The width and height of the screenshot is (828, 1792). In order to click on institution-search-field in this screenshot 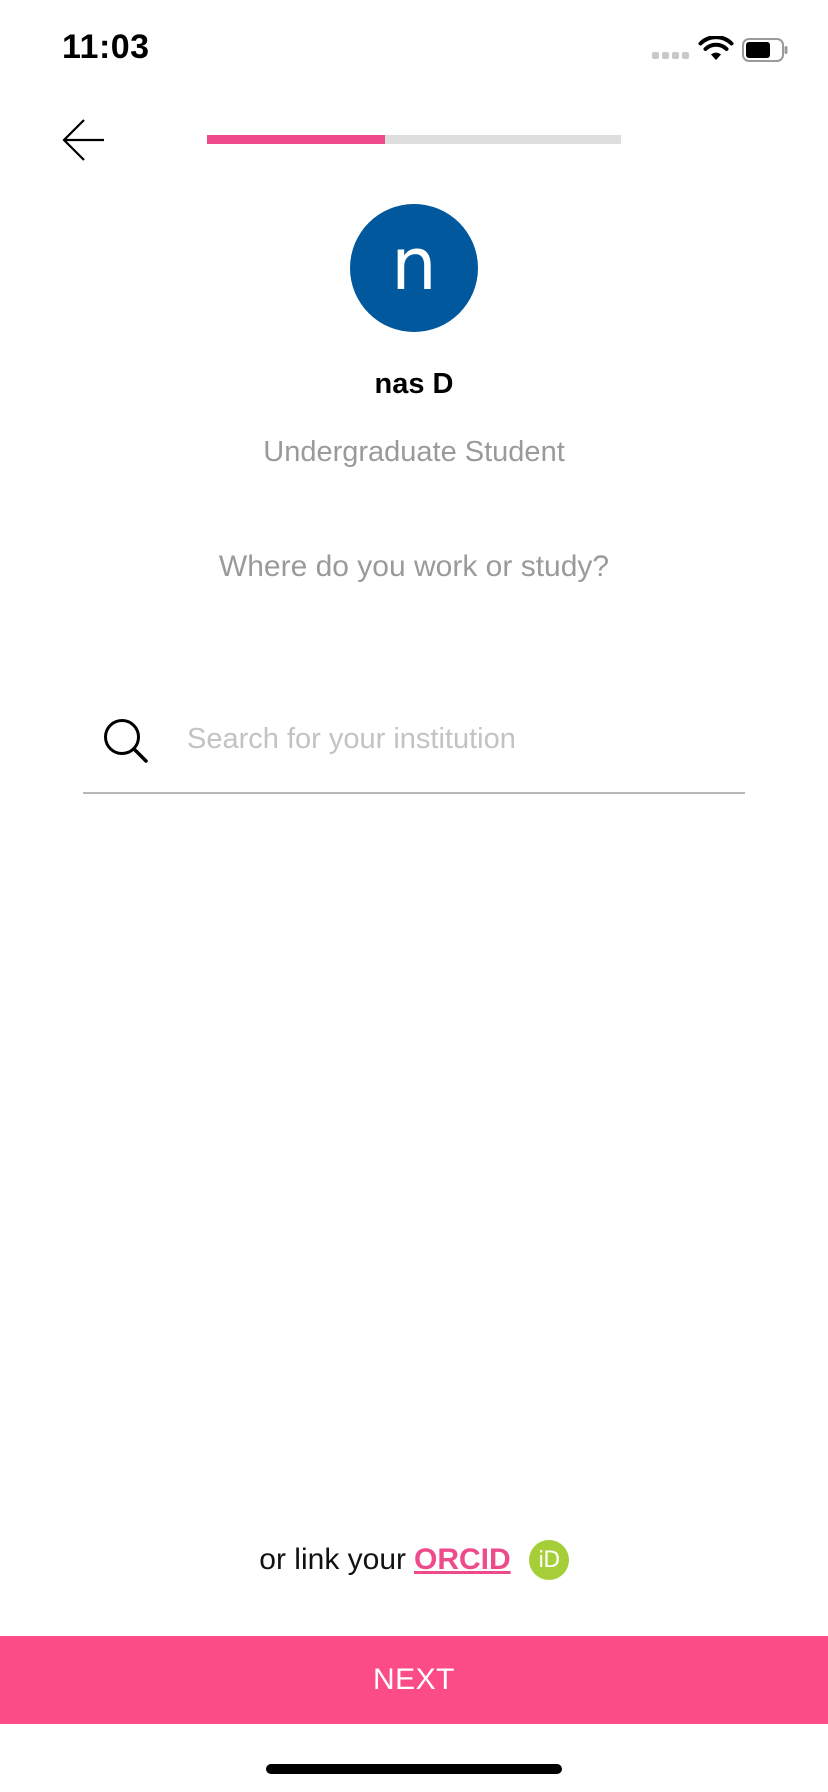, I will do `click(414, 747)`.